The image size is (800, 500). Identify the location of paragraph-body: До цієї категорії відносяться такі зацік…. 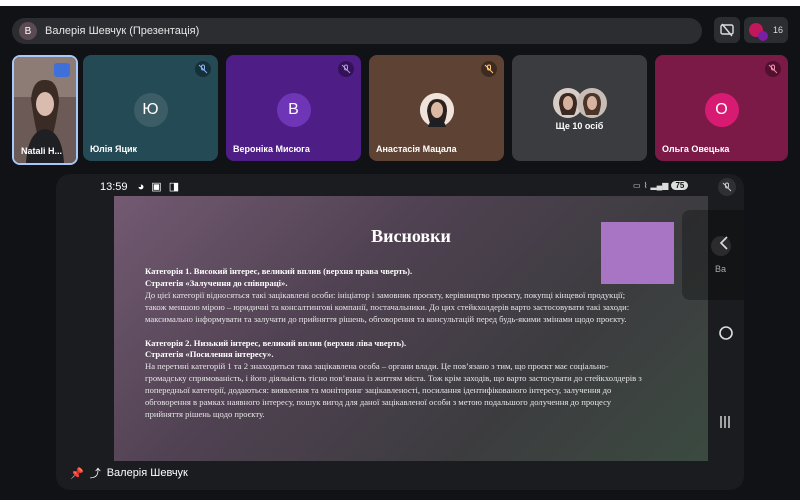
(387, 306).